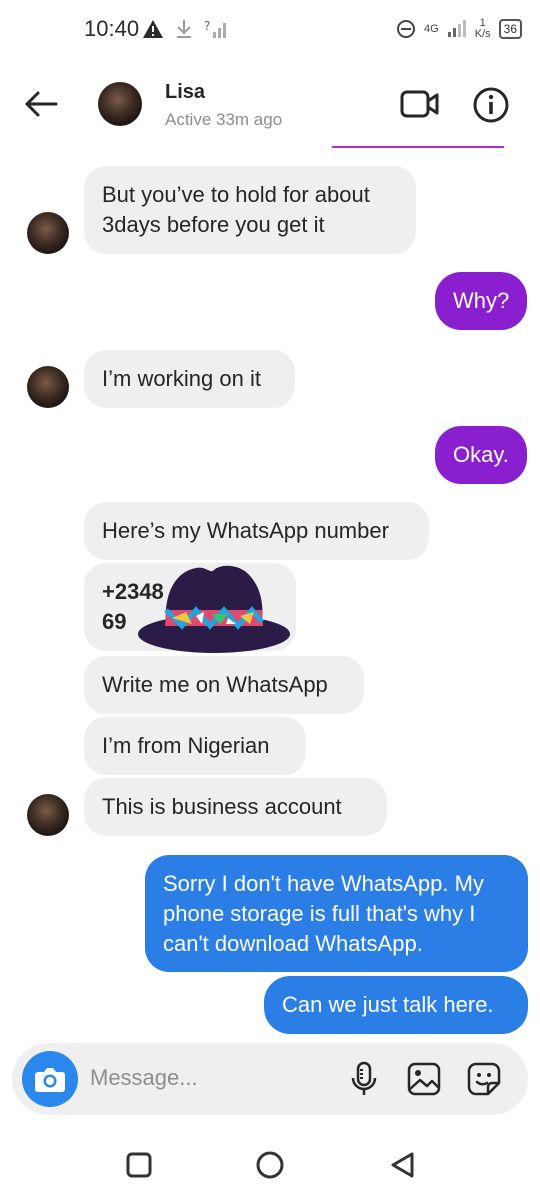 The height and width of the screenshot is (1200, 540). What do you see at coordinates (482, 28) in the screenshot?
I see `data-speed: 1 K/s` at bounding box center [482, 28].